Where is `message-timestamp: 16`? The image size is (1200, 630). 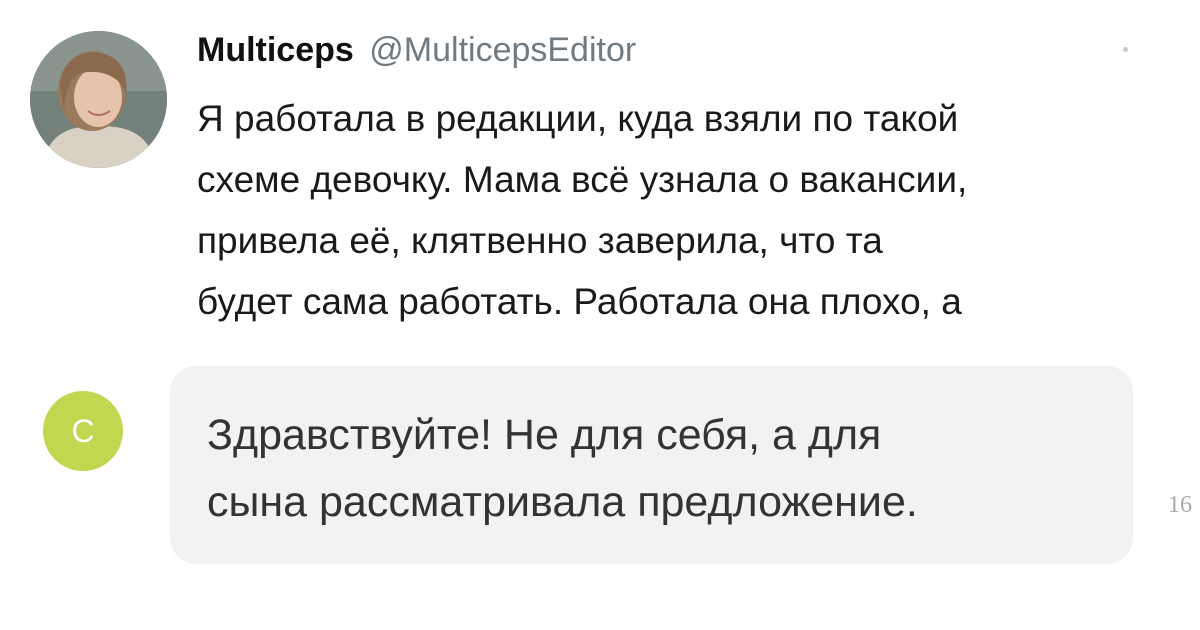
message-timestamp: 16 is located at coordinates (1180, 505).